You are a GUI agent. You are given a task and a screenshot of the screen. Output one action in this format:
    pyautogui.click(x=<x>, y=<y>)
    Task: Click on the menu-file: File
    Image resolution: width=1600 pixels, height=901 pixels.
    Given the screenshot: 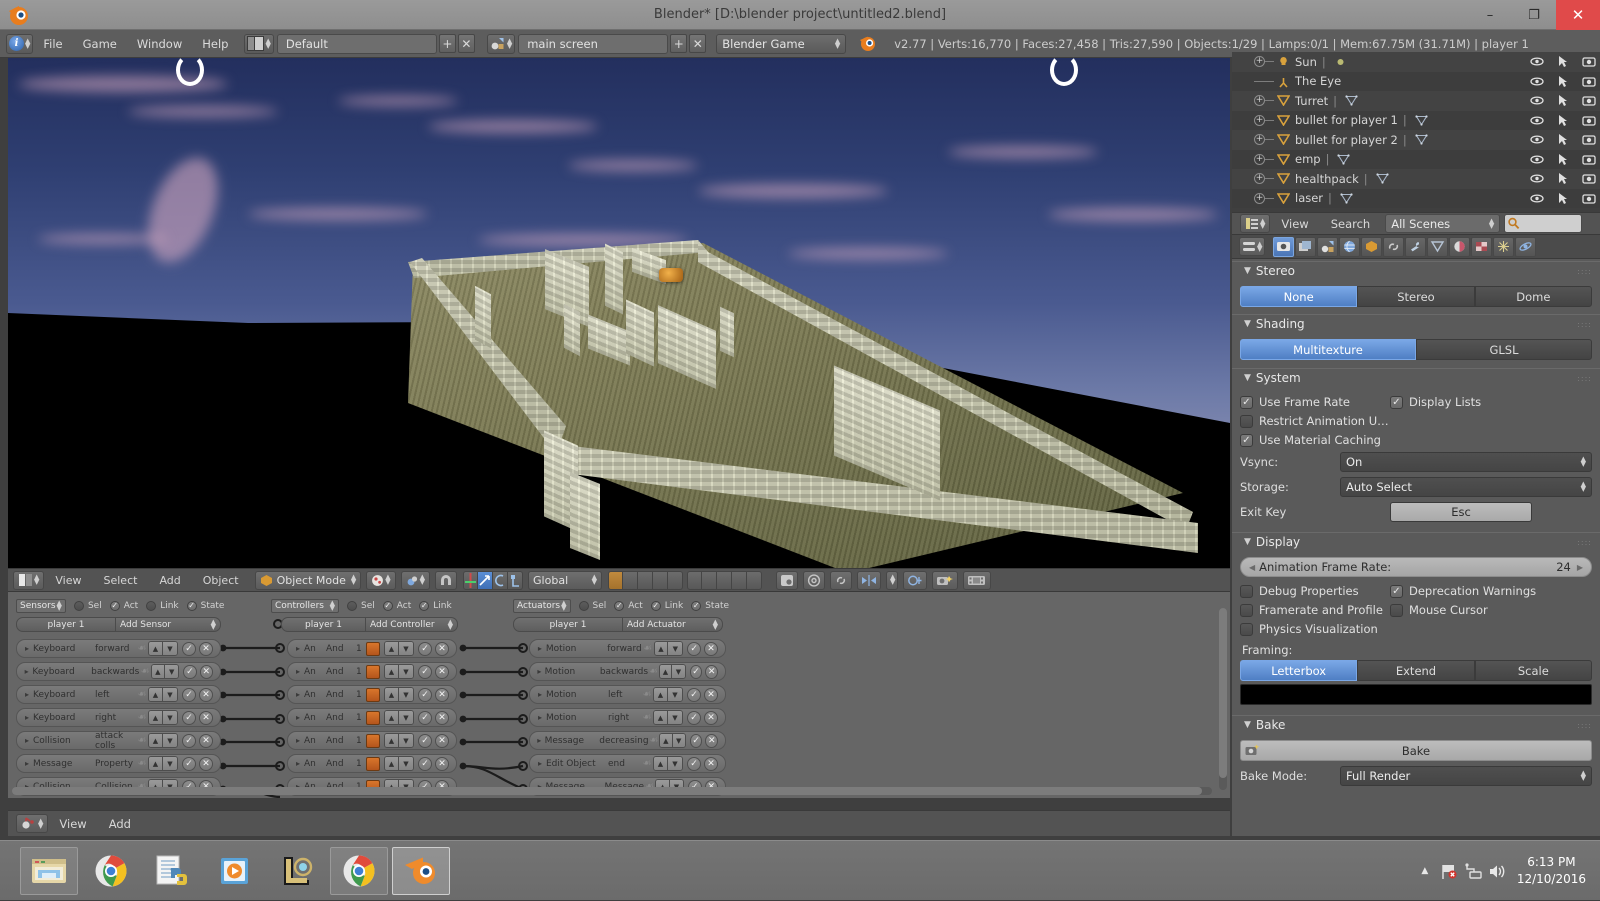 What is the action you would take?
    pyautogui.click(x=52, y=44)
    